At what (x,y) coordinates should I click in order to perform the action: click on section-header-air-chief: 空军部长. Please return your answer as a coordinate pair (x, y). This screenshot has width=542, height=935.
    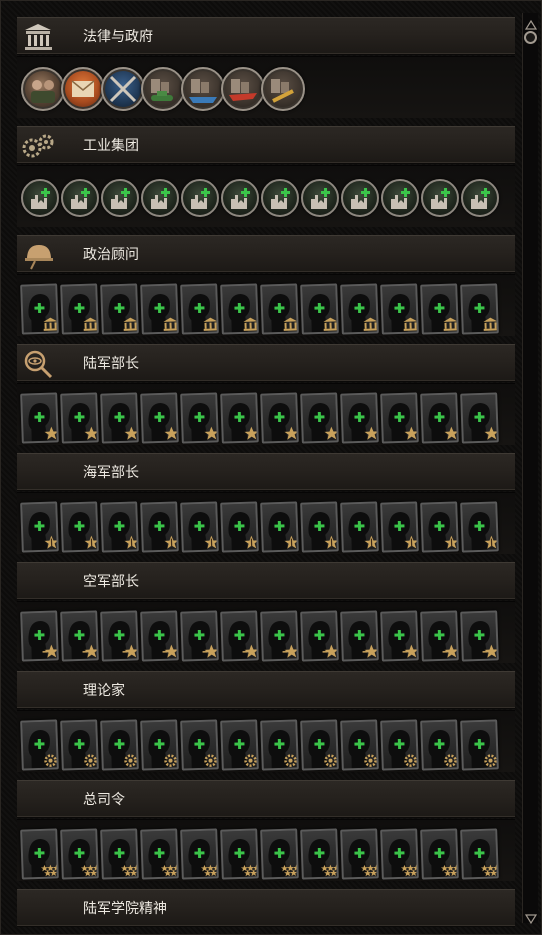
    Looking at the image, I should click on (266, 581).